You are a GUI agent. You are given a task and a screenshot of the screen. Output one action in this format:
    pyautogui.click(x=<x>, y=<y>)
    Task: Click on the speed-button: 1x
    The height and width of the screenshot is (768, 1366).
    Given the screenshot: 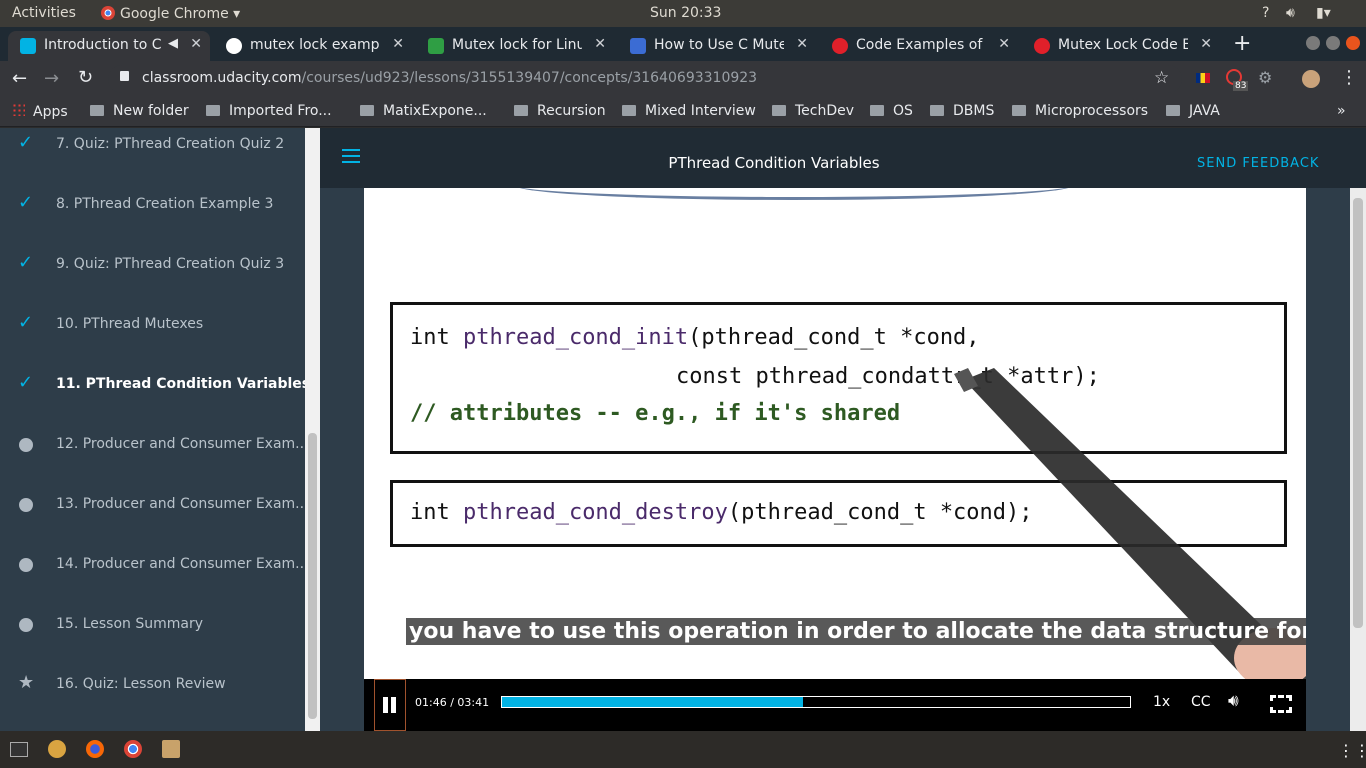 What is the action you would take?
    pyautogui.click(x=1161, y=702)
    